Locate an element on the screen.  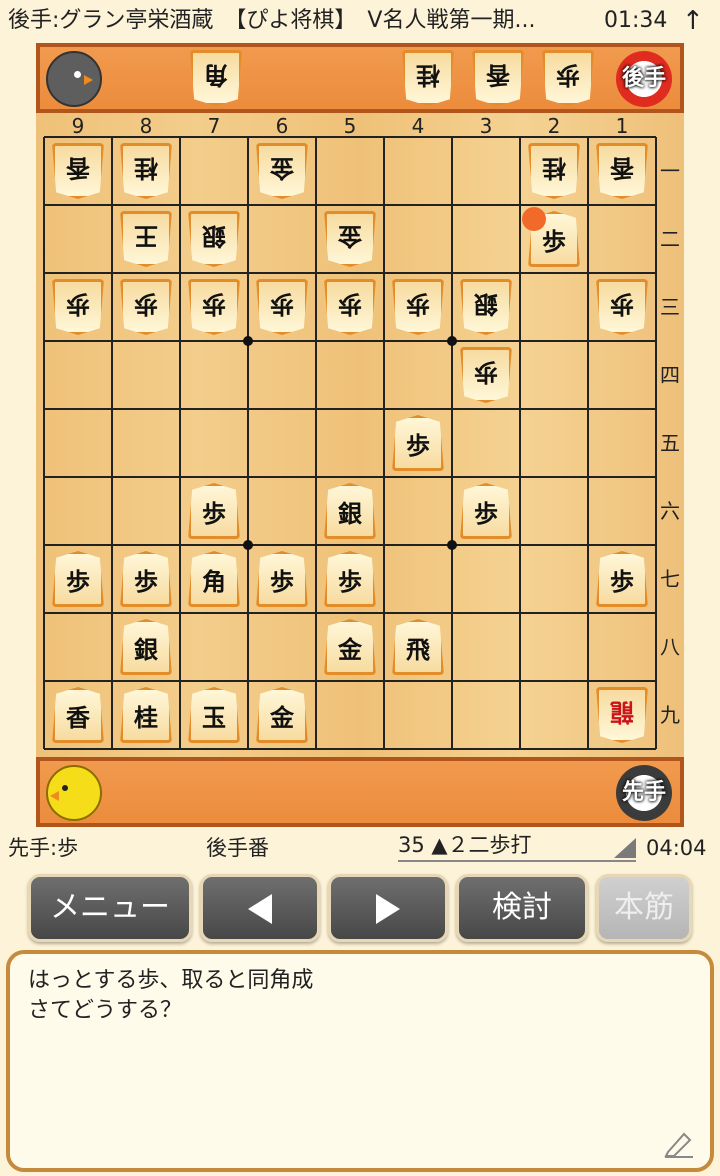
last-move-marker is located at coordinates (534, 219).